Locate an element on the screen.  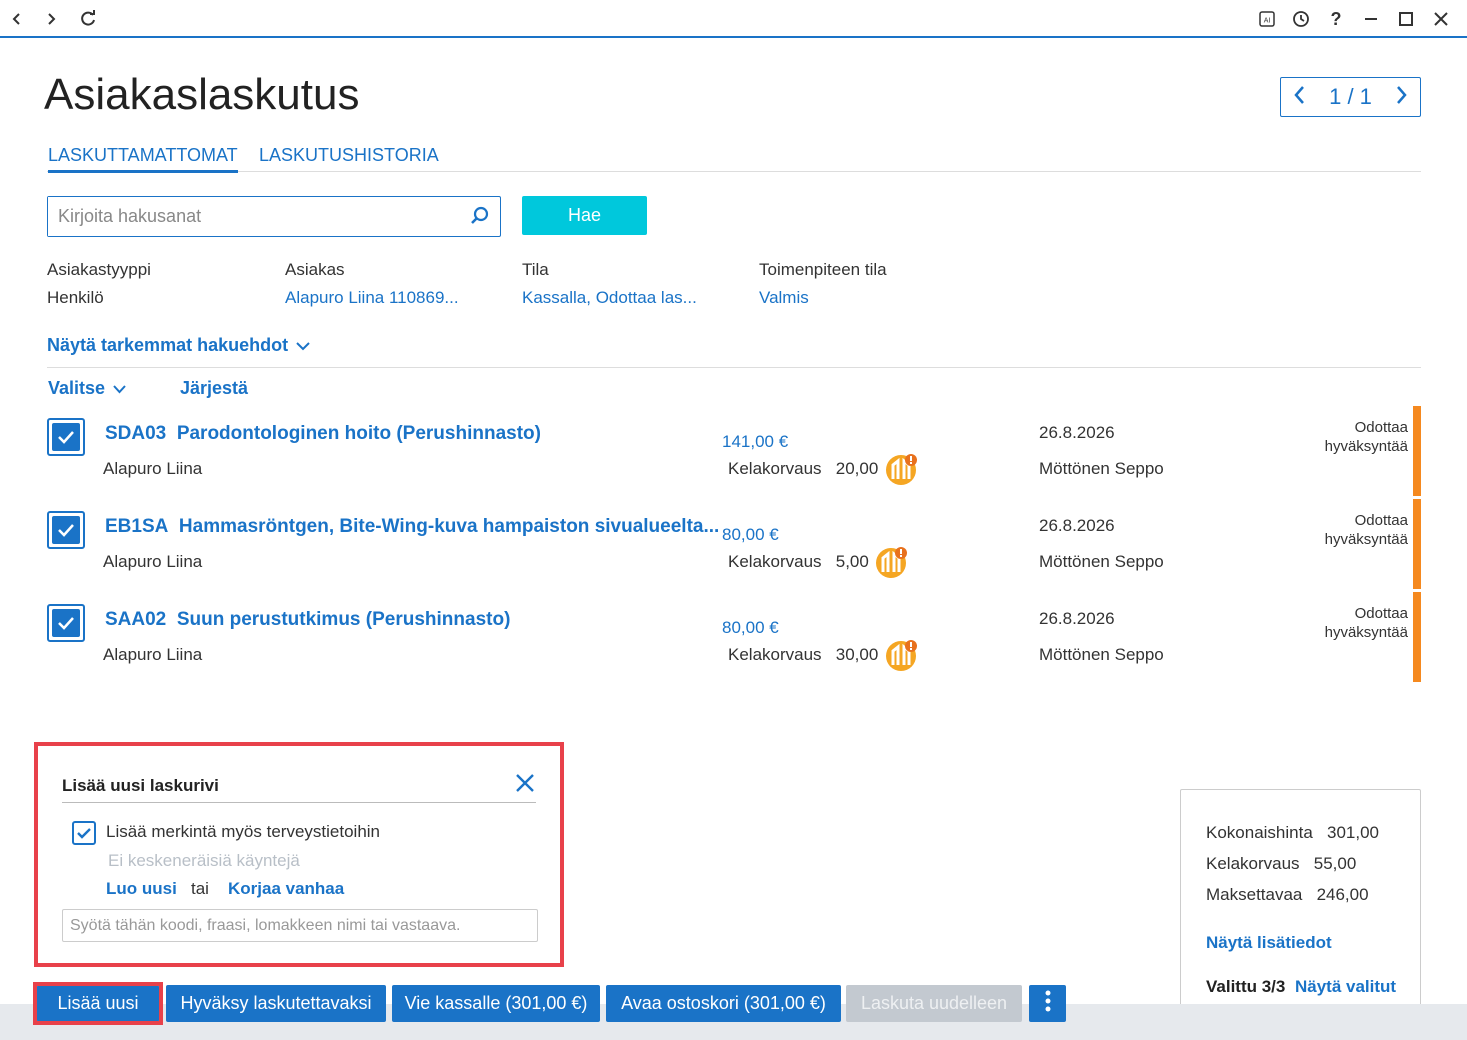
select-menu: Valitse is located at coordinates (87, 388).